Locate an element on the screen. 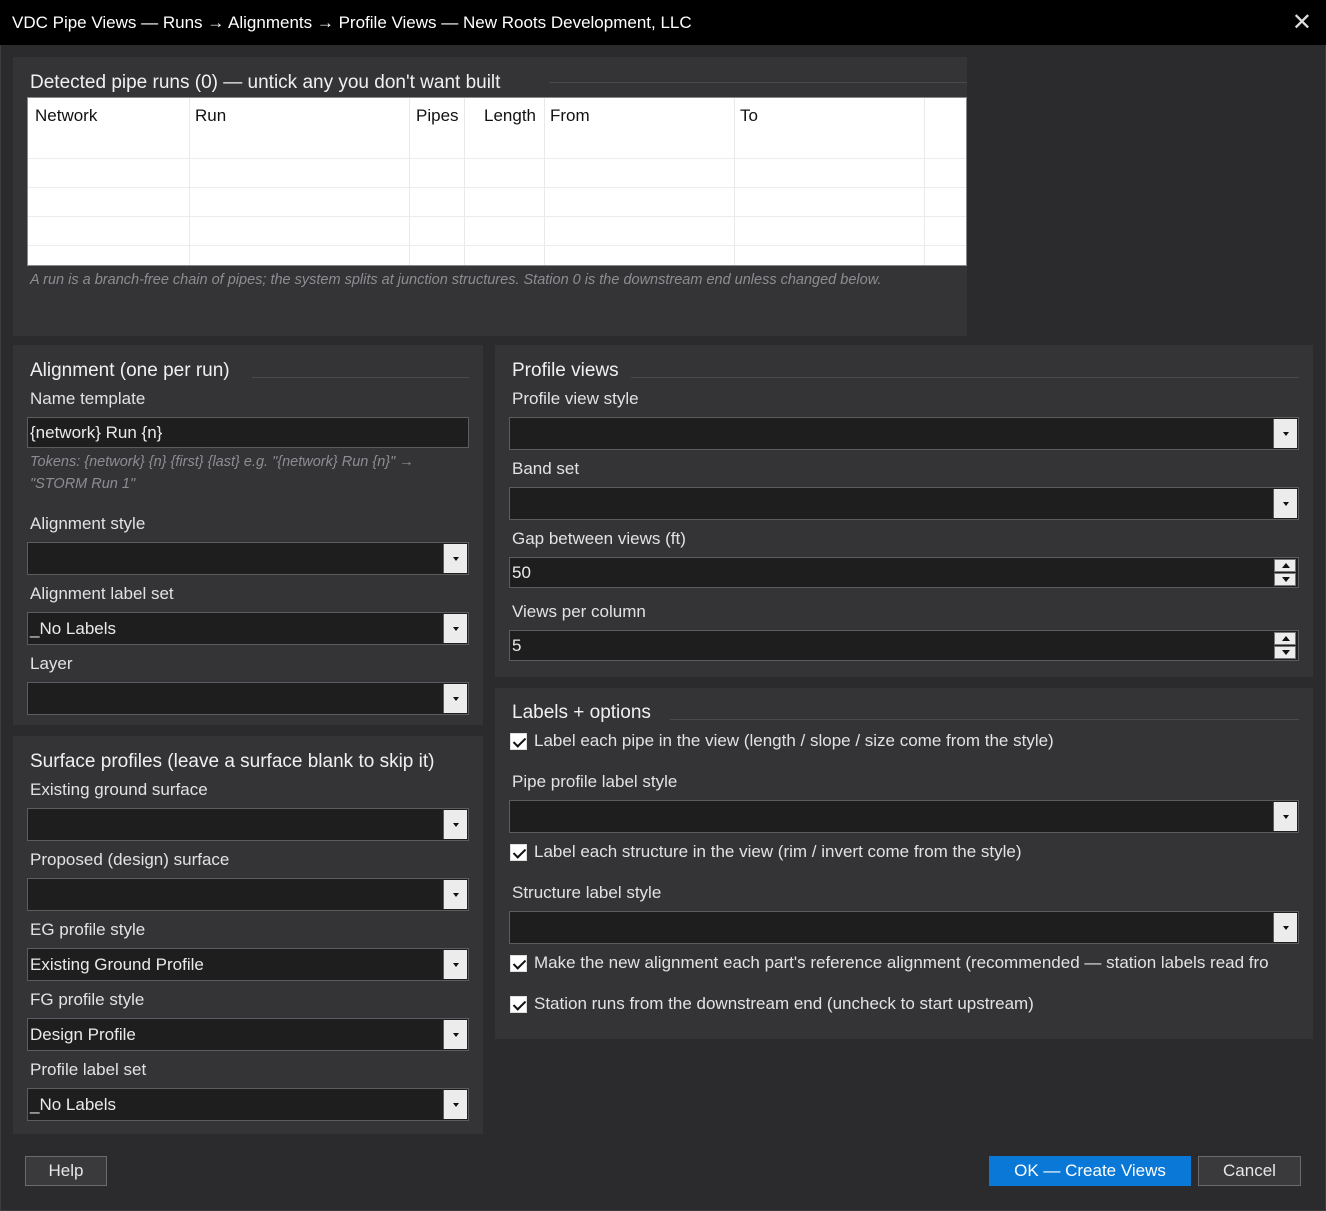 This screenshot has height=1211, width=1326. gap-between-views-value: 50 is located at coordinates (521, 572).